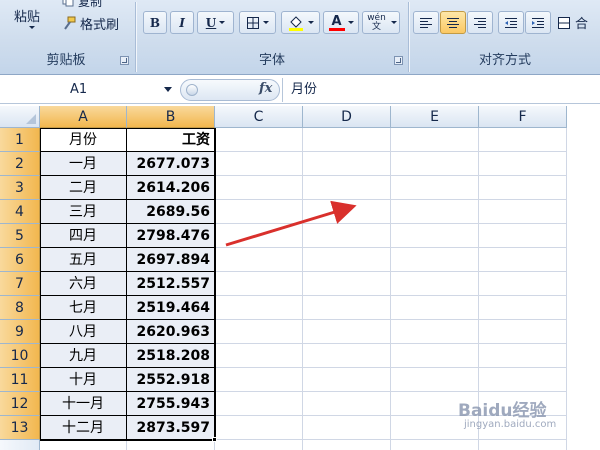 The image size is (600, 450). Describe the element at coordinates (171, 260) in the screenshot. I see `salary-cell: 2697.894` at that location.